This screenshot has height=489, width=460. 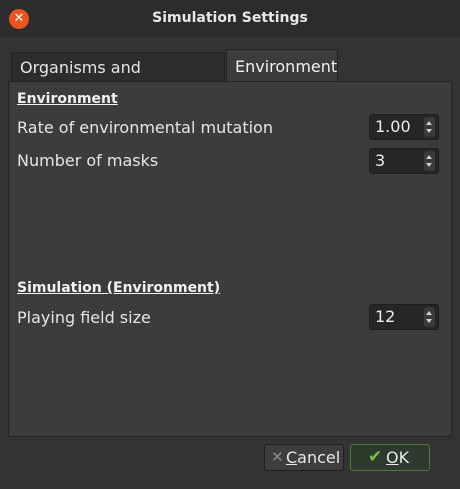 What do you see at coordinates (277, 457) in the screenshot?
I see `x-icon: ✕` at bounding box center [277, 457].